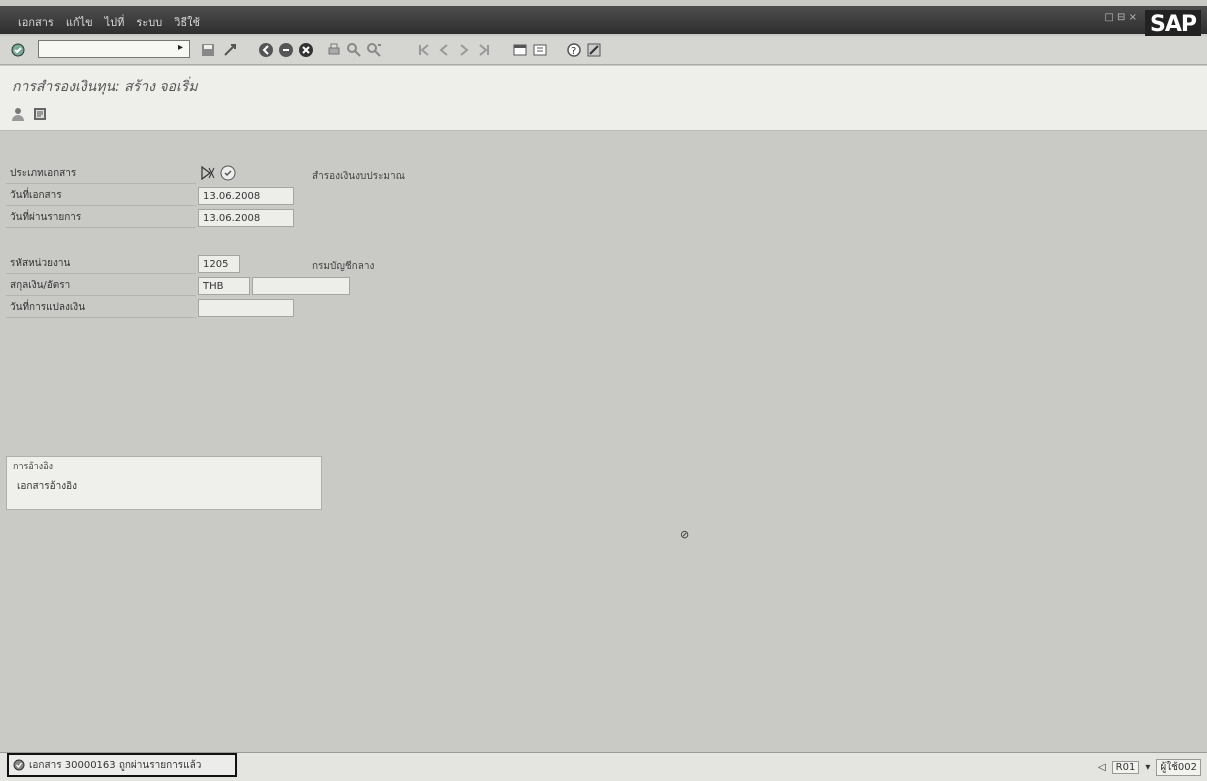 This screenshot has height=781, width=1207. I want to click on find-next-icon, so click(374, 50).